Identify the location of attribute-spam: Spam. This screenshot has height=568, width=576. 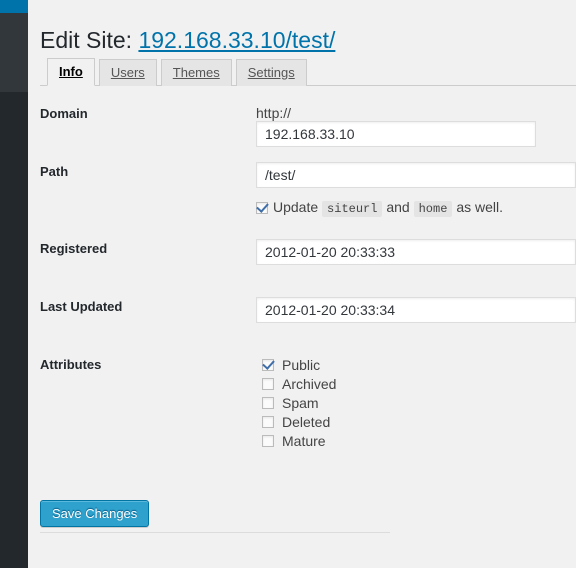
(419, 402).